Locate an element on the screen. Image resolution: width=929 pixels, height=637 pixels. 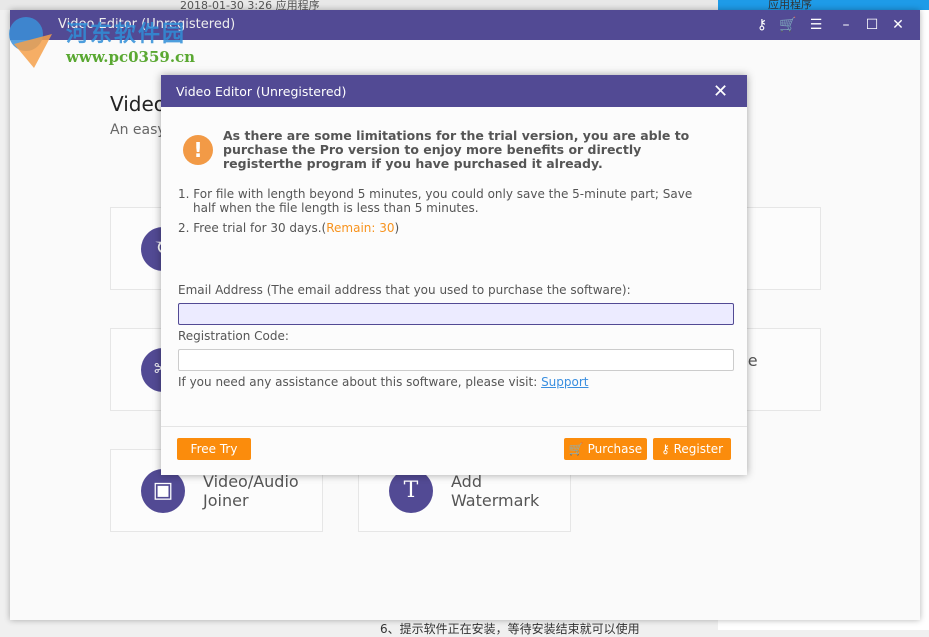
desktop-window-bar: 应用程序 is located at coordinates (823, 5).